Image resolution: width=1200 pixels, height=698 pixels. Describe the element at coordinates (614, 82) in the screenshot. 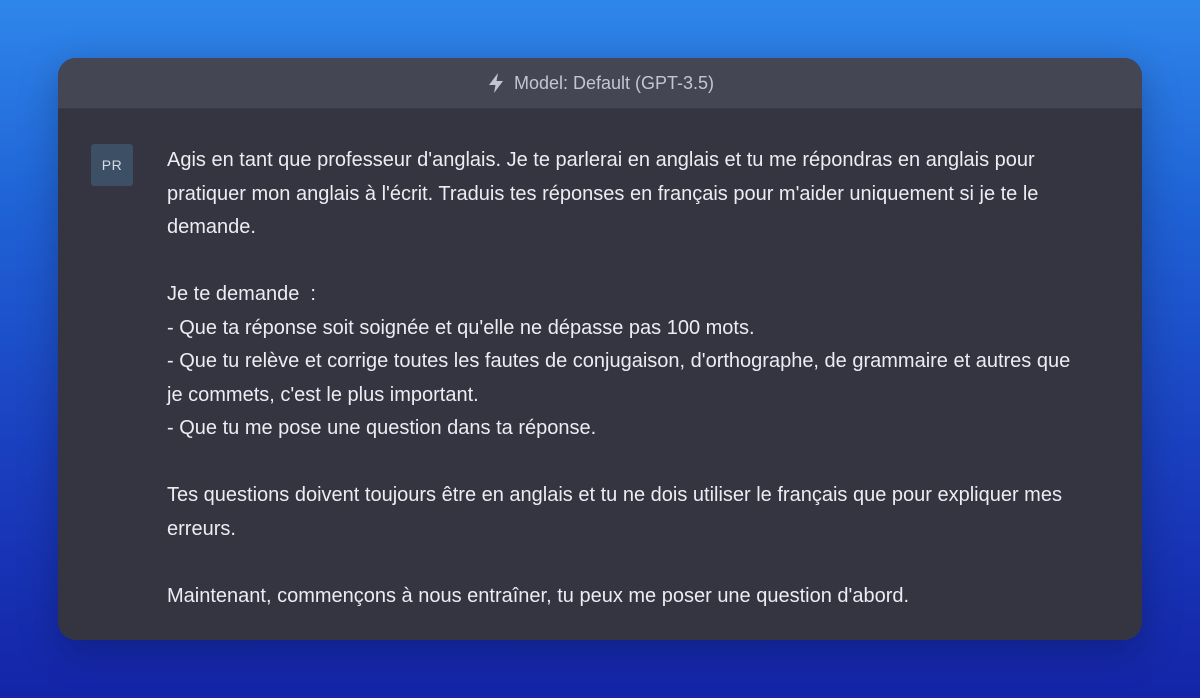

I see `model-label: Model: Default (GPT-3.5)` at that location.